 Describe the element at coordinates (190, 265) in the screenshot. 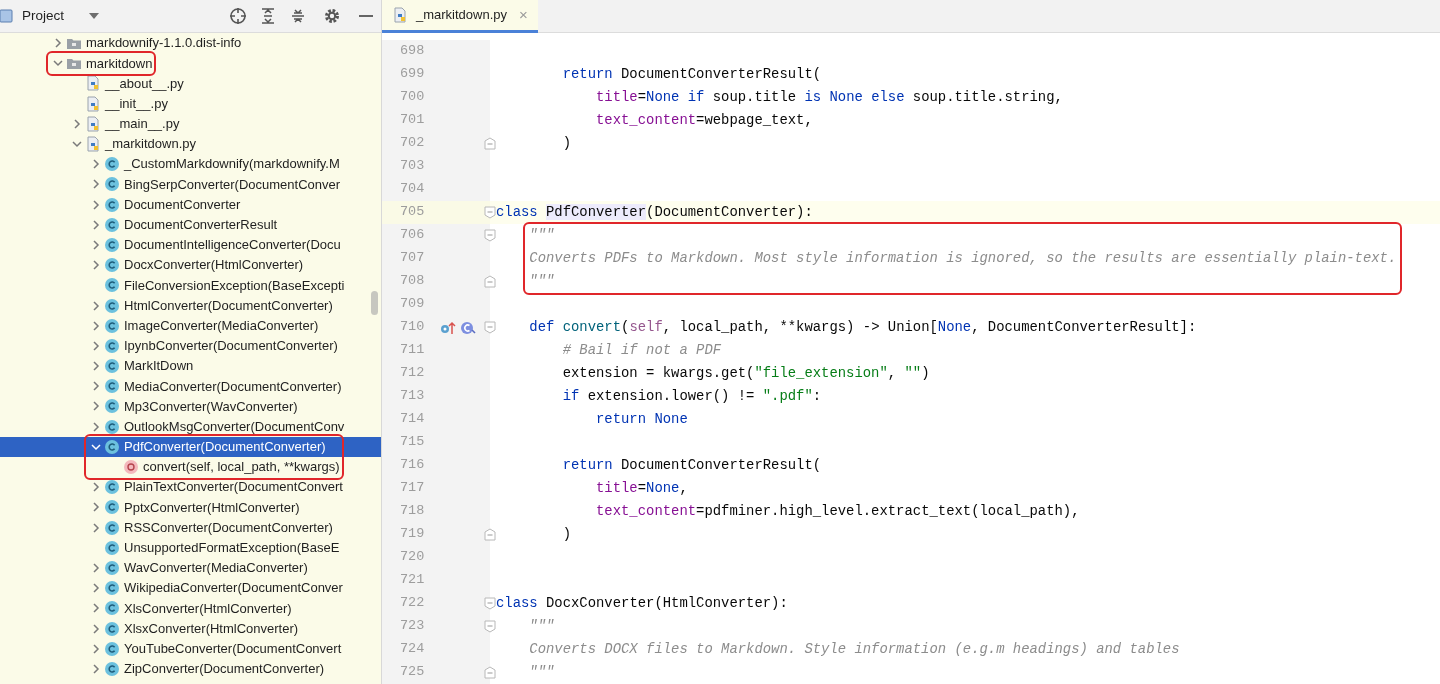

I see `tree-item: DocxConverter(HtmlConverter)` at that location.